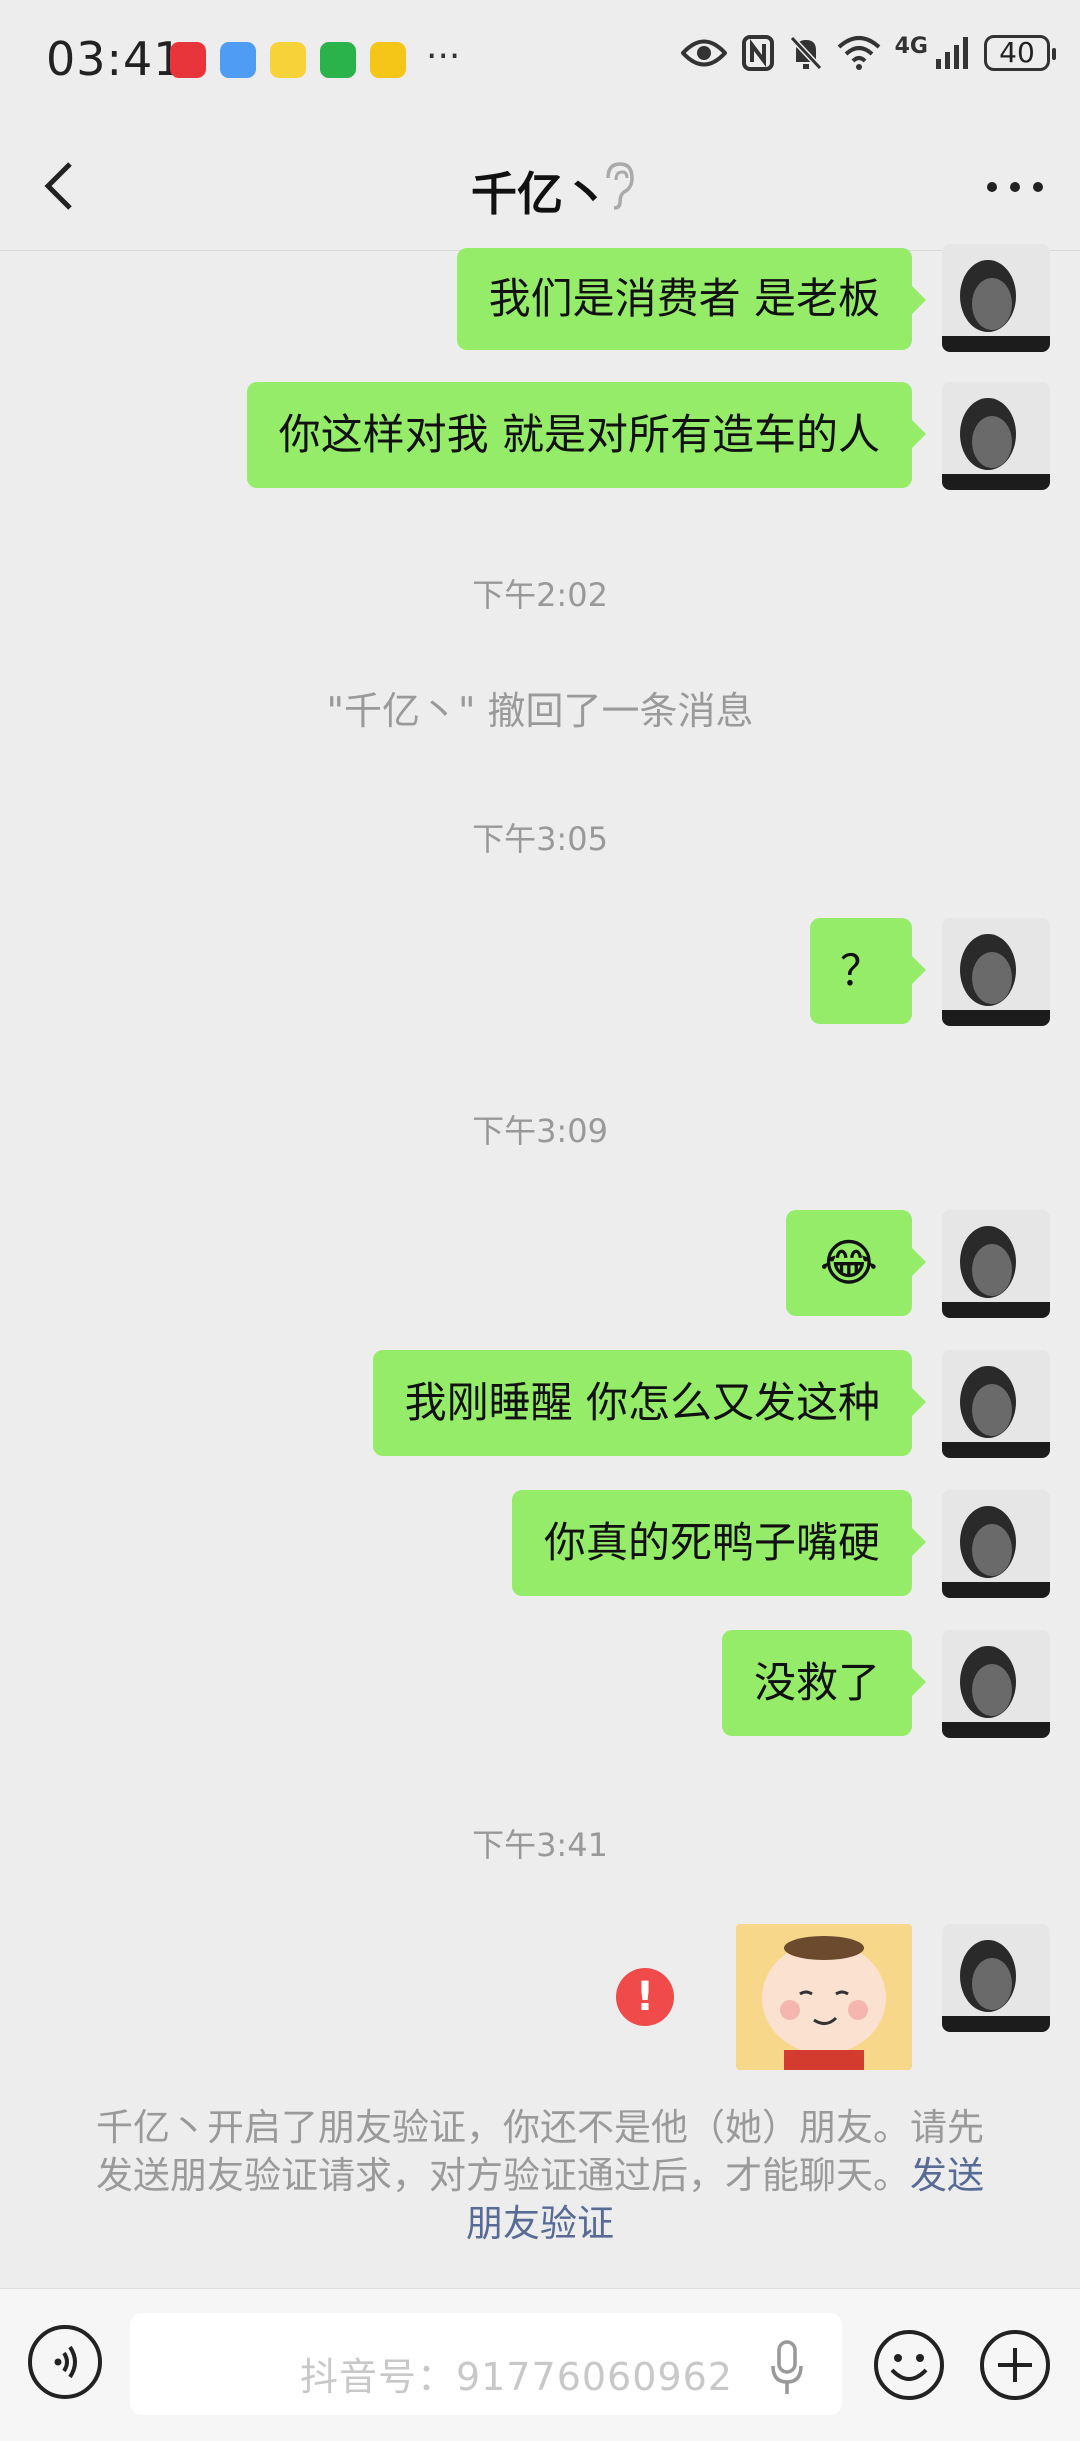 The image size is (1080, 2441). I want to click on message-timestamp: 下午3:09, so click(540, 1131).